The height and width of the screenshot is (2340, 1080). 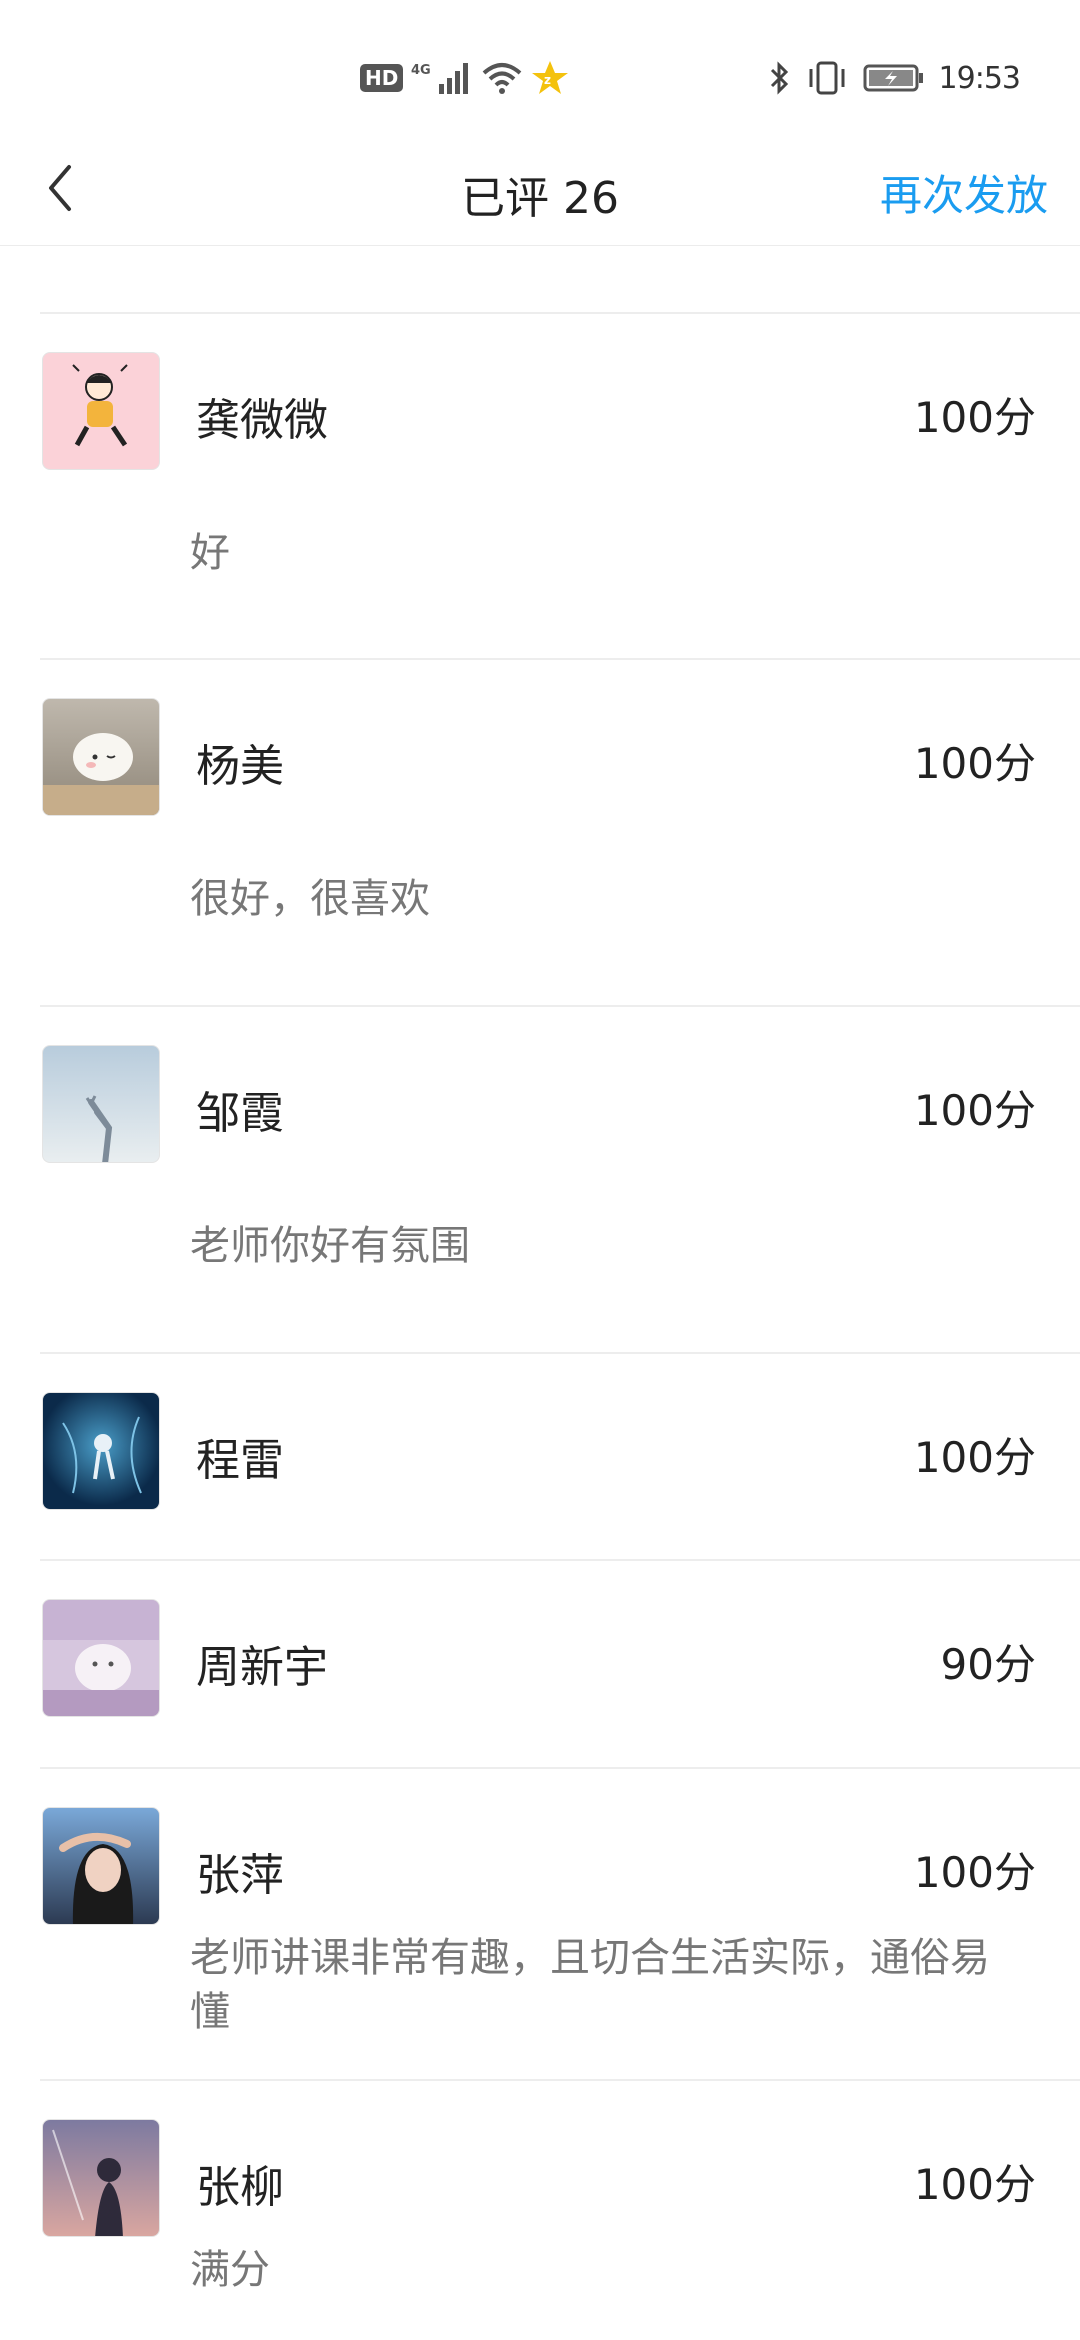 I want to click on bluetooth-icon, so click(x=779, y=78).